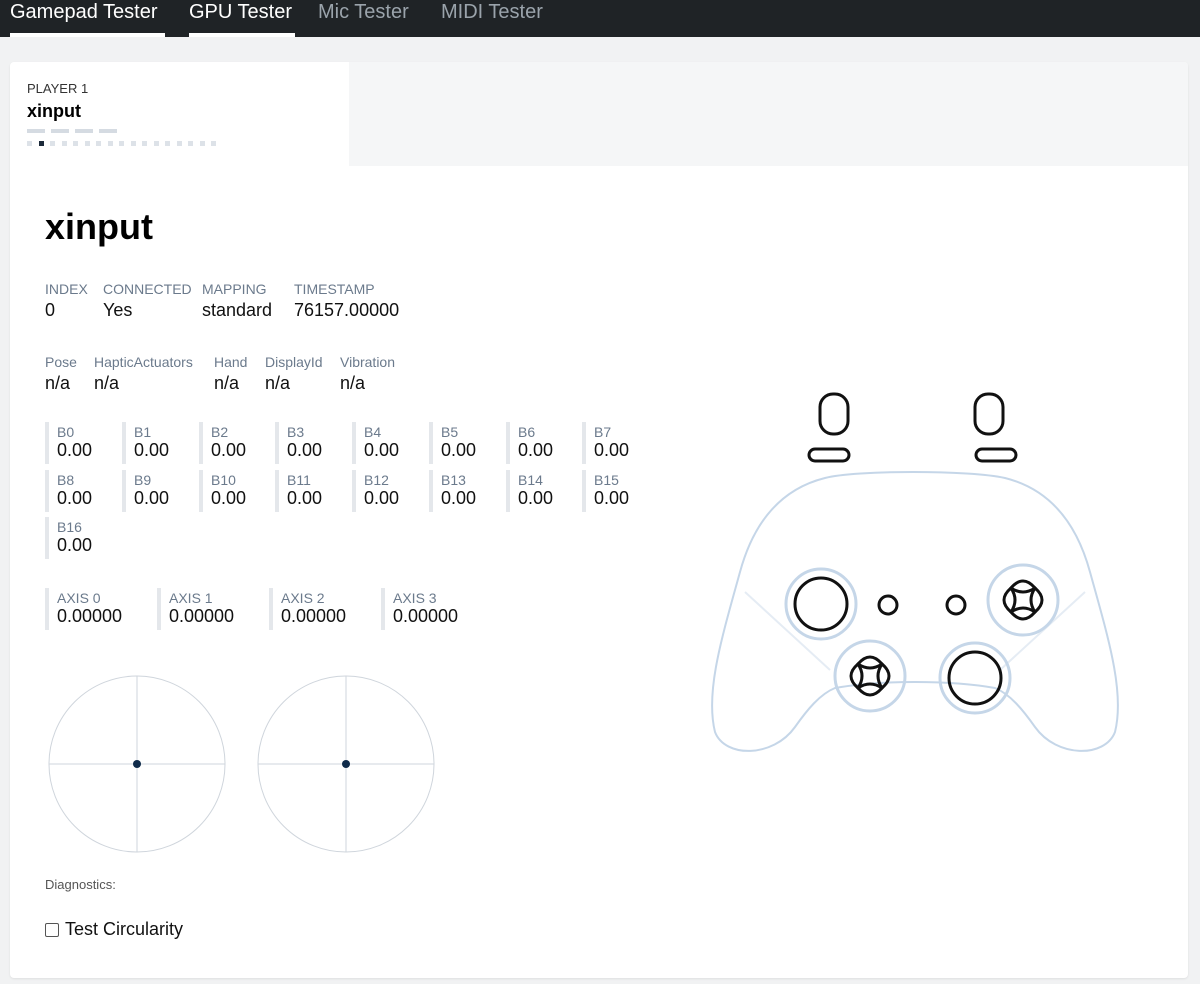  What do you see at coordinates (530, 480) in the screenshot?
I see `button-label: B14` at bounding box center [530, 480].